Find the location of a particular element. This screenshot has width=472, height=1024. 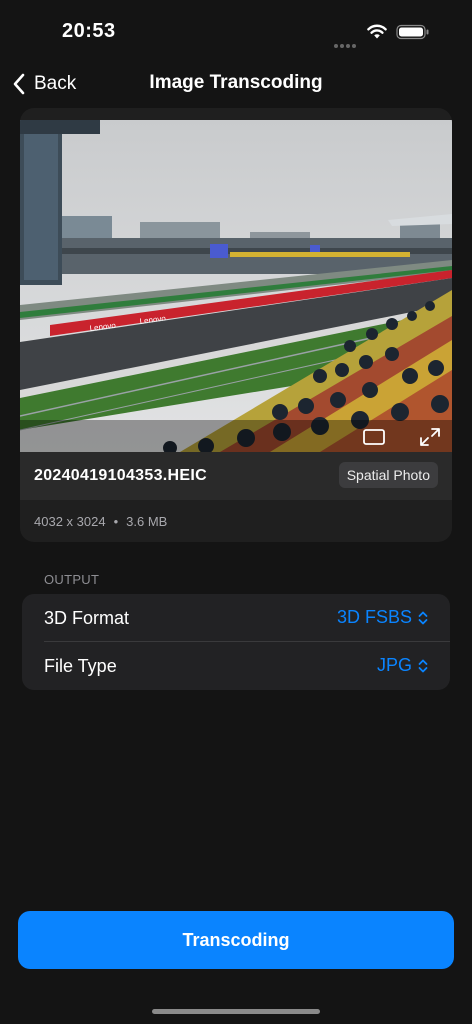

file-type-label: File Type is located at coordinates (80, 666).